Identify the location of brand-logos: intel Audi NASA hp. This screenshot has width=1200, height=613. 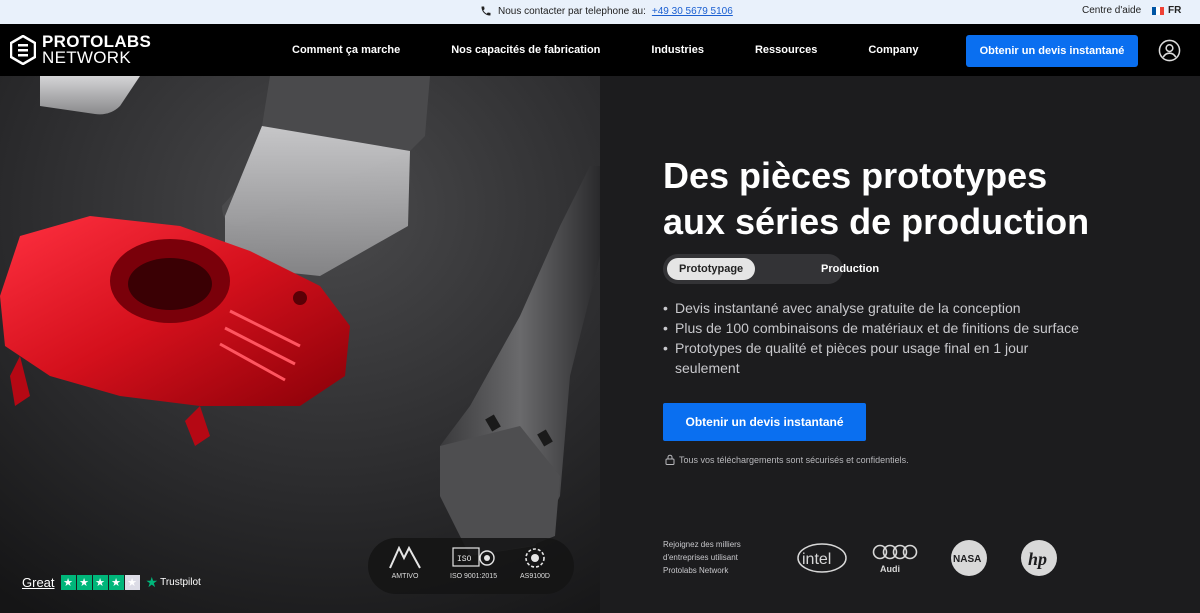
(927, 558).